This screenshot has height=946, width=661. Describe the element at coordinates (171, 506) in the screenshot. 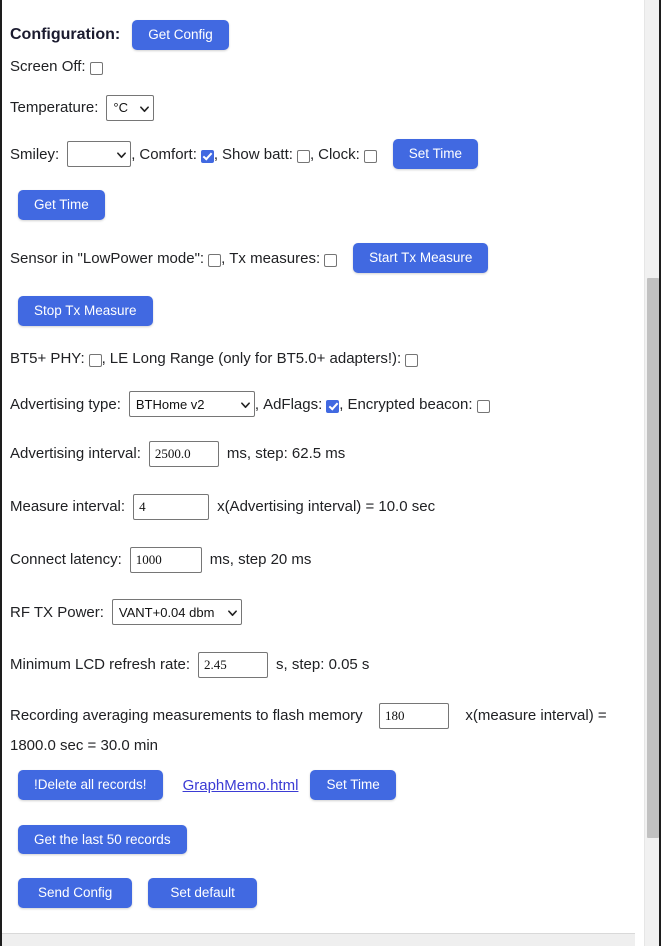

I see `measure-interval-input` at that location.